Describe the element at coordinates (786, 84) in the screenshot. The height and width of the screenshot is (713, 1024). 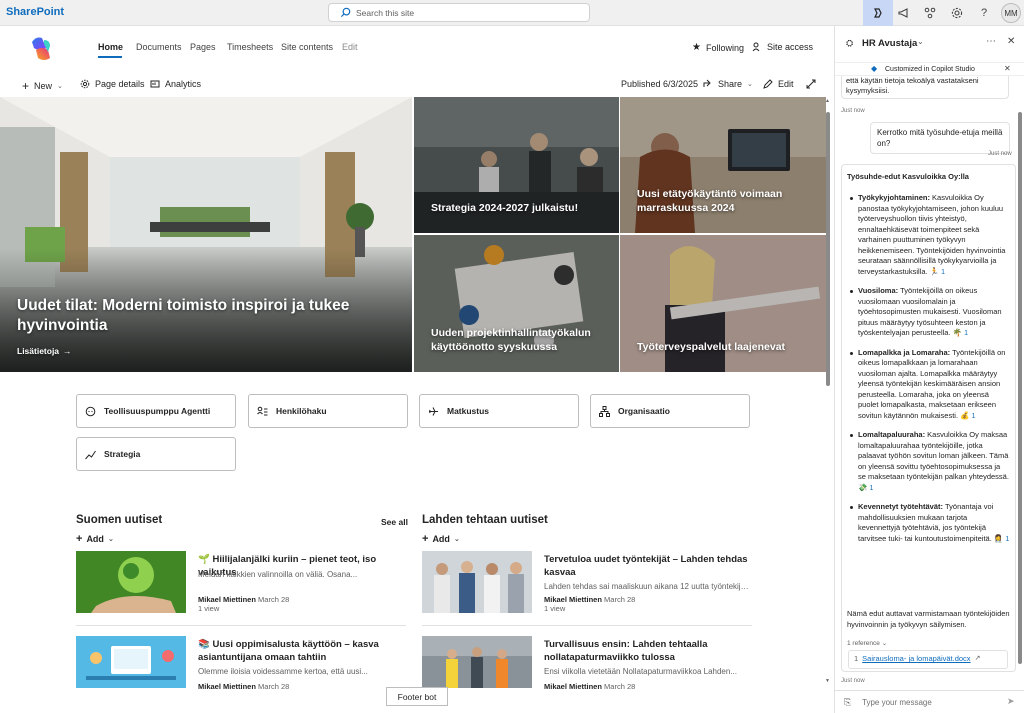
I see `edit-label: Edit` at that location.